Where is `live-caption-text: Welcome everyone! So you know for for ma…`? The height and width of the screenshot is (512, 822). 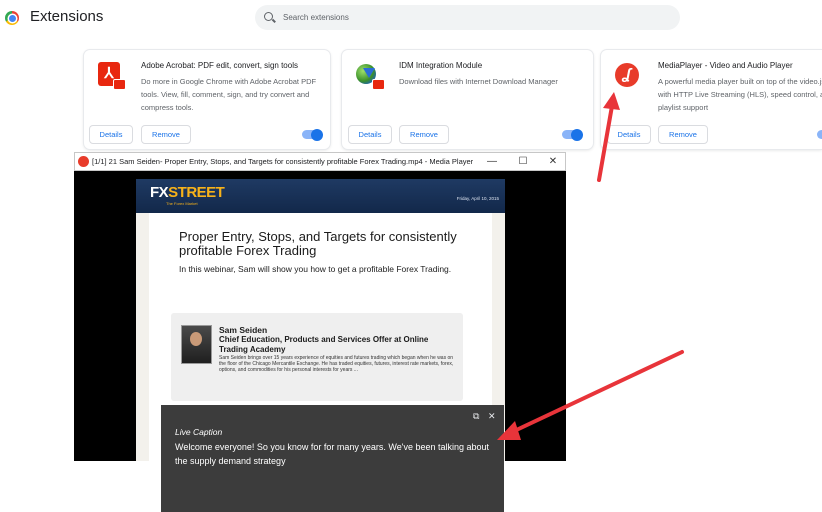 live-caption-text: Welcome everyone! So you know for for ma… is located at coordinates (332, 454).